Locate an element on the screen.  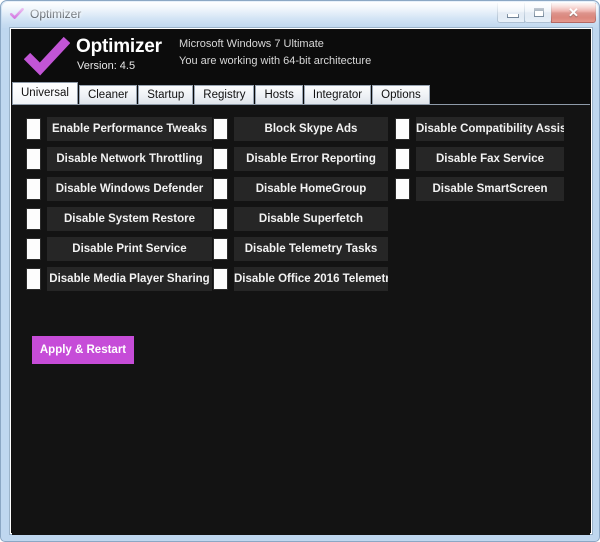
option-row: Disable Windows Defender is located at coordinates (119, 189).